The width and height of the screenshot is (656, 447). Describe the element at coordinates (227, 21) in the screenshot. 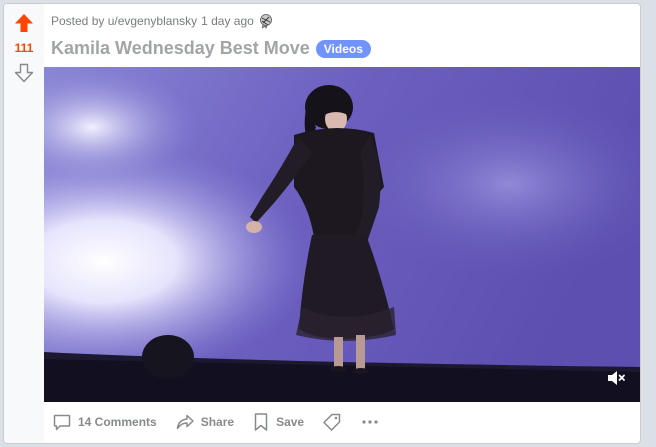

I see `post-time: 1 day ago` at that location.